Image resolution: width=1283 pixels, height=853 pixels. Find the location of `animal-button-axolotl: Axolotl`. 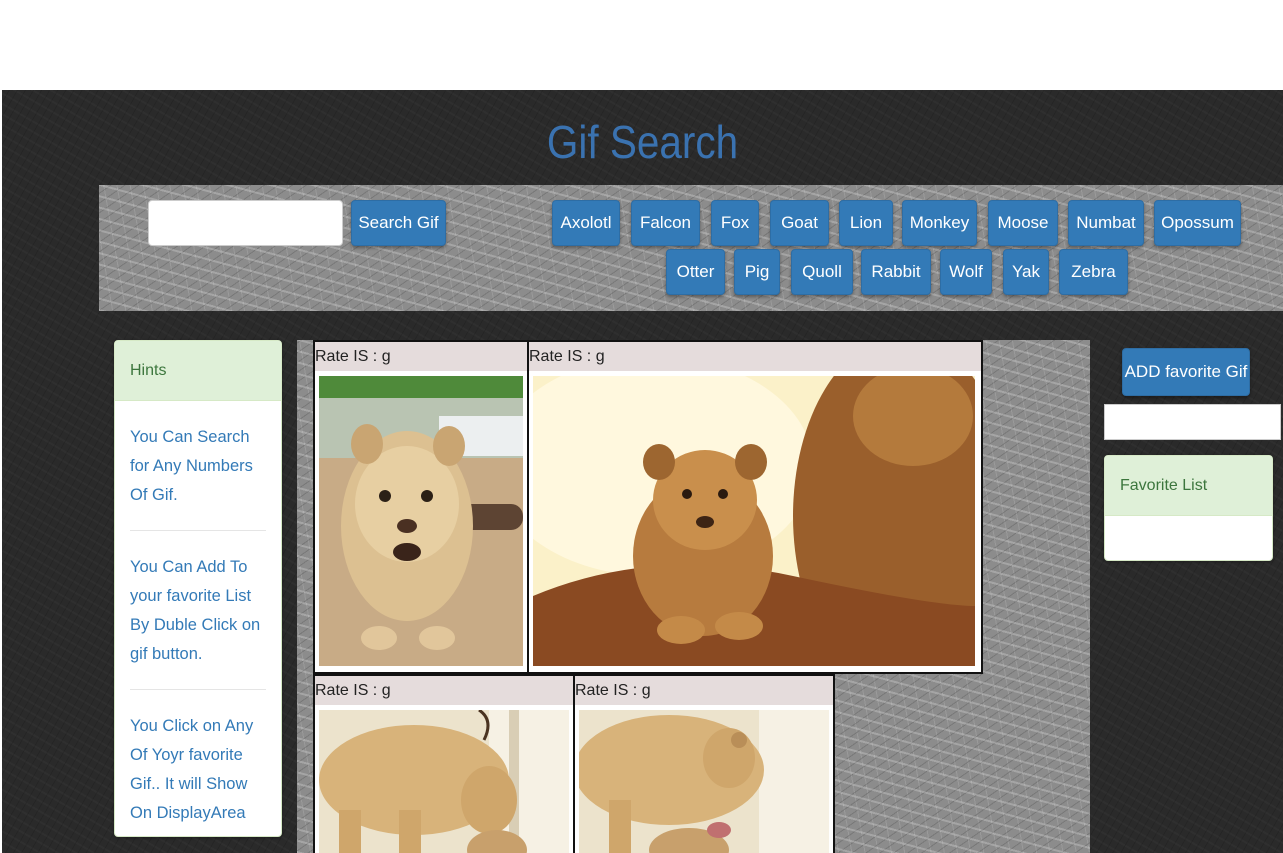

animal-button-axolotl: Axolotl is located at coordinates (586, 223).